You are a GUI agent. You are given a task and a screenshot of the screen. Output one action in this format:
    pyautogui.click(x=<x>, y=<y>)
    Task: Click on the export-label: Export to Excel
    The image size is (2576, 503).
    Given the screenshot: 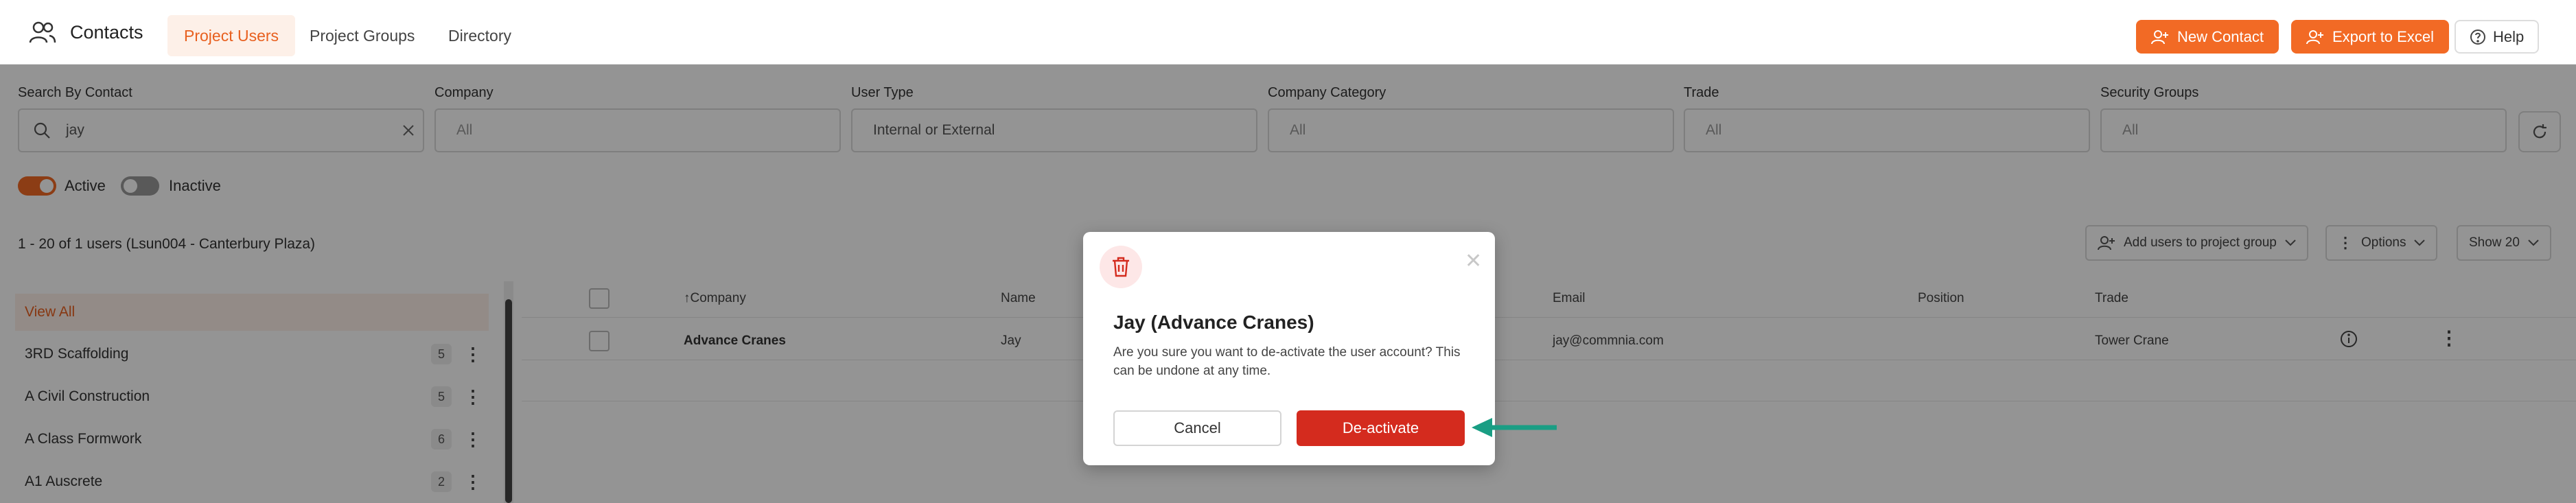 What is the action you would take?
    pyautogui.click(x=2383, y=36)
    